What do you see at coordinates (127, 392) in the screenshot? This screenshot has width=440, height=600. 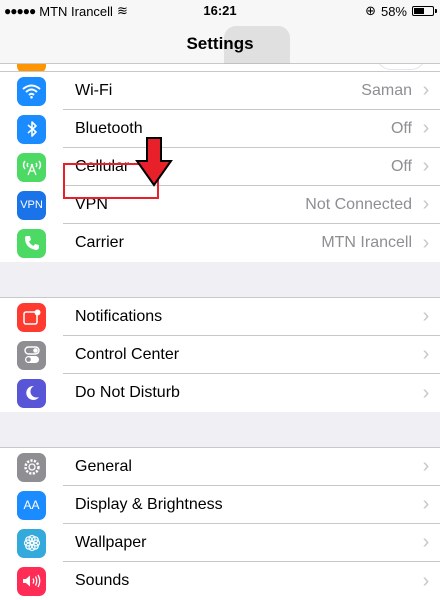 I see `row-label: Do Not Disturb` at bounding box center [127, 392].